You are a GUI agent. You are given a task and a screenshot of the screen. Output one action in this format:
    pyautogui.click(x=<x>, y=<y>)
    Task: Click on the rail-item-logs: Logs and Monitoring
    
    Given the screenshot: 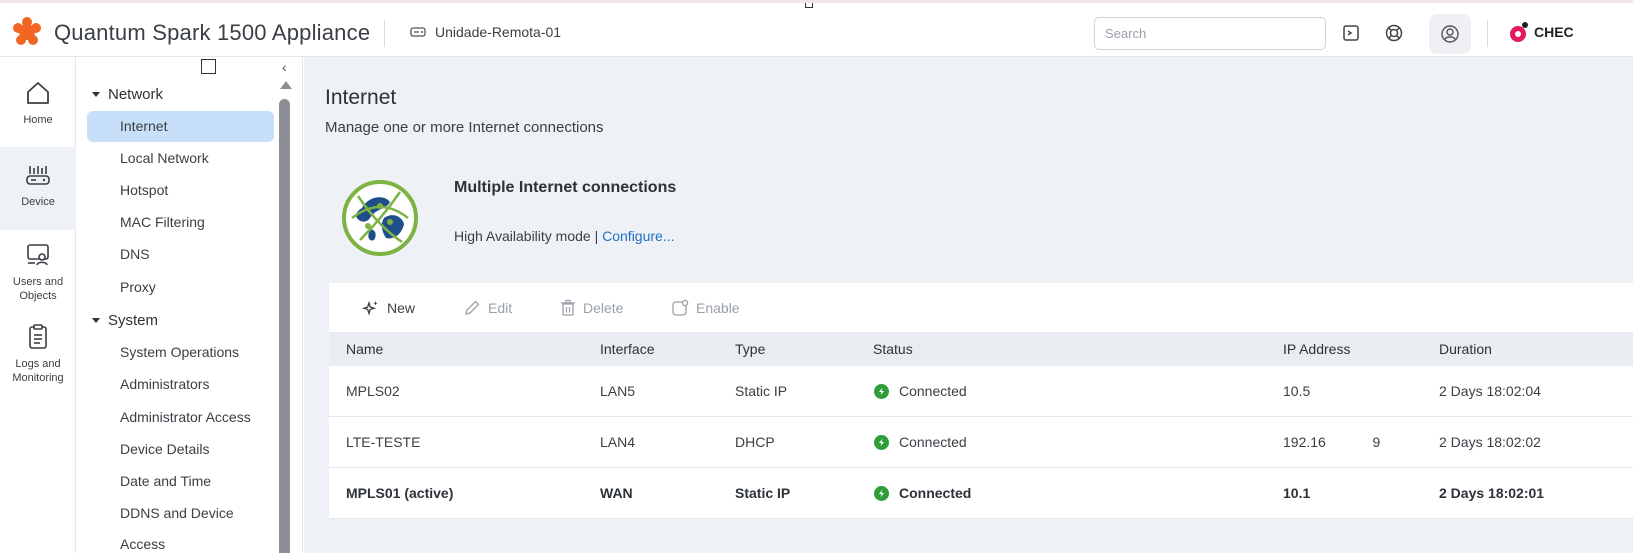 What is the action you would take?
    pyautogui.click(x=38, y=358)
    